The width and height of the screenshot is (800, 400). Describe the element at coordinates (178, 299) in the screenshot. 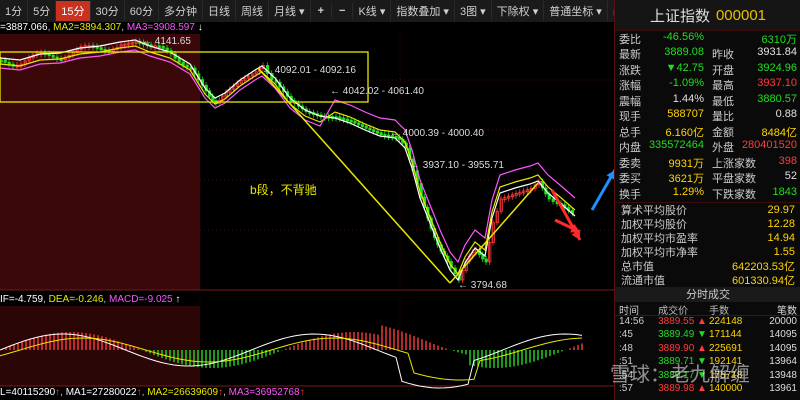

I see `macd-arrow: ↑` at that location.